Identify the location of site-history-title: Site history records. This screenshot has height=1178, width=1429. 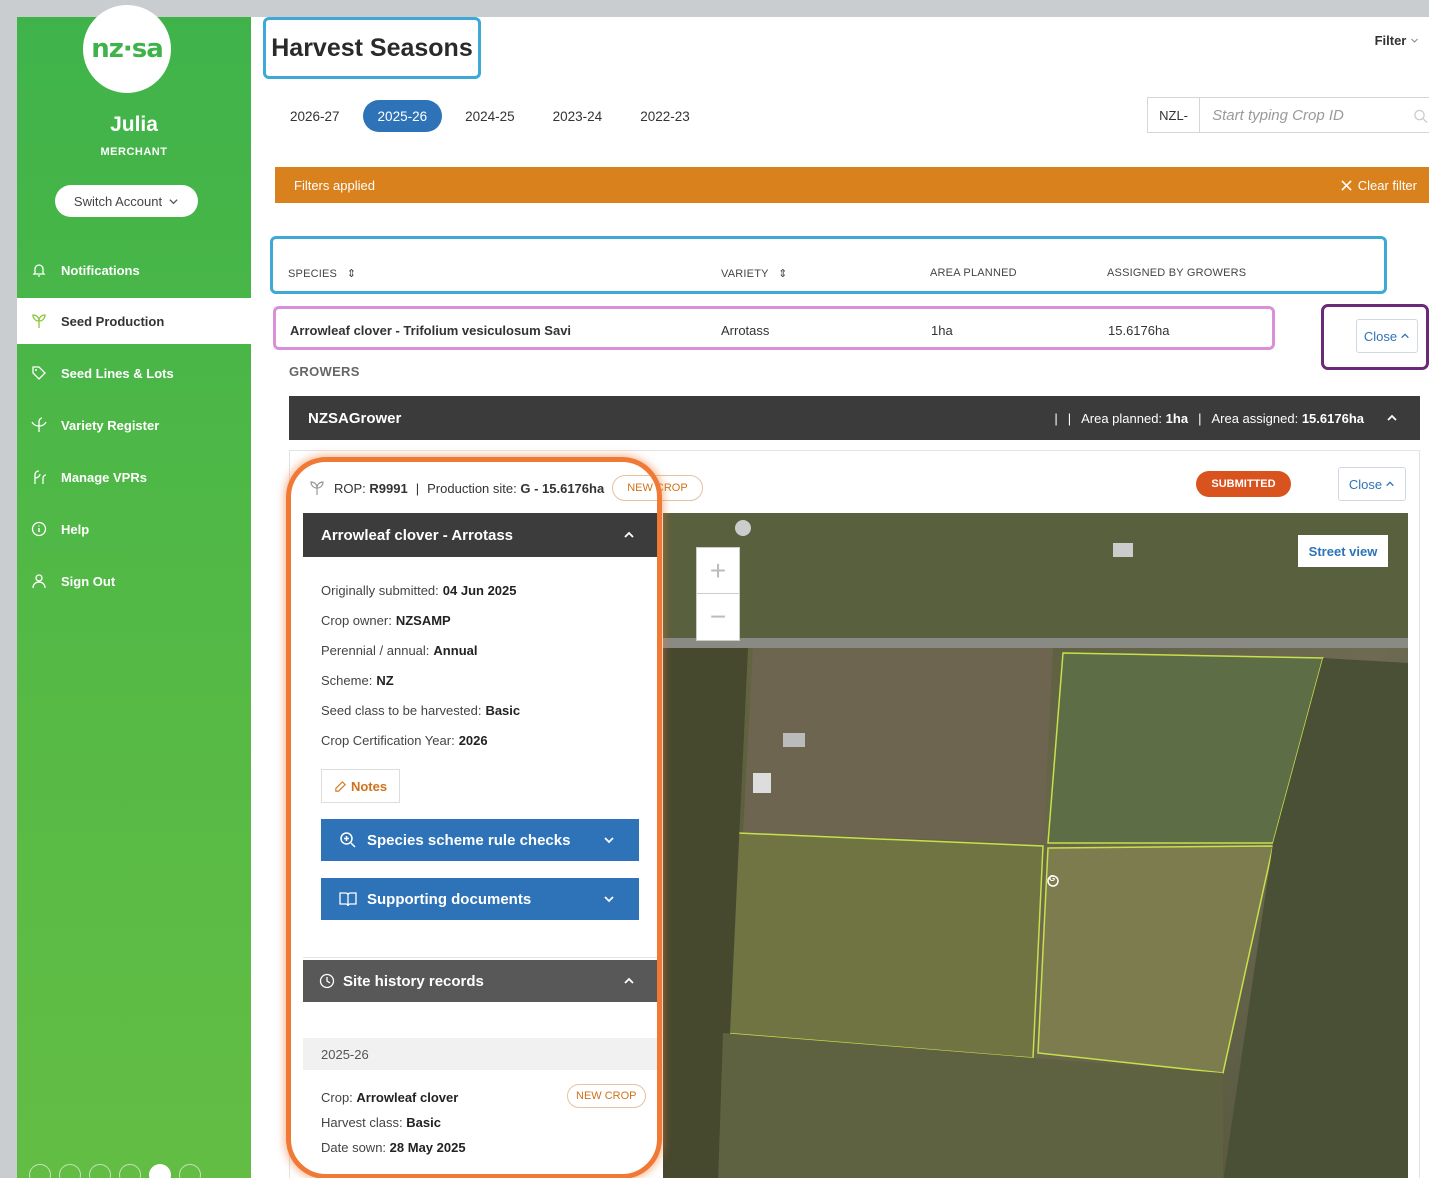
(401, 981).